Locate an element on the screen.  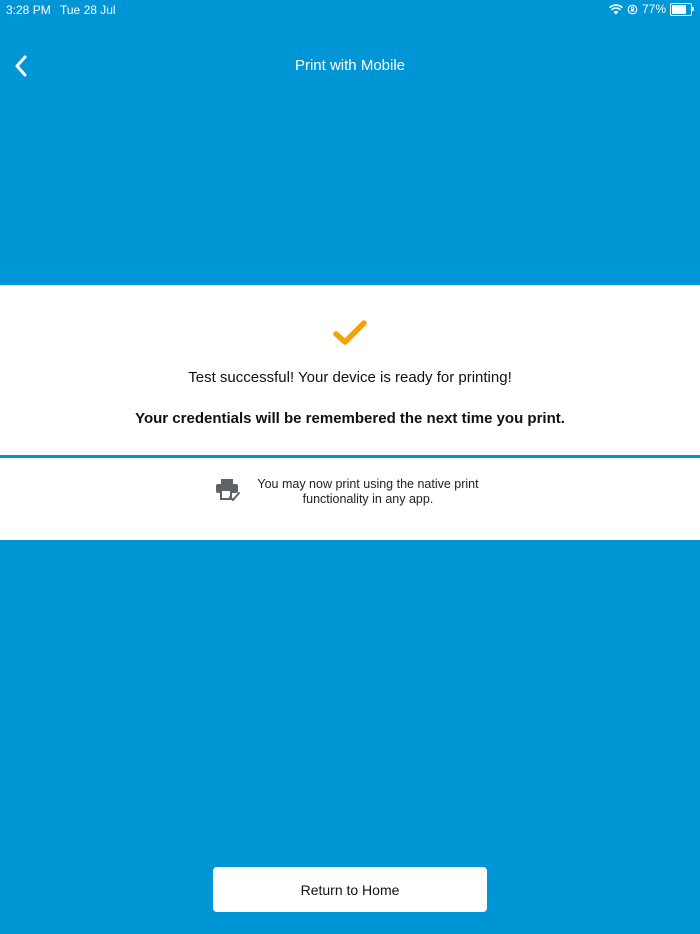
status-date: Tue 28 Jul is located at coordinates (88, 10).